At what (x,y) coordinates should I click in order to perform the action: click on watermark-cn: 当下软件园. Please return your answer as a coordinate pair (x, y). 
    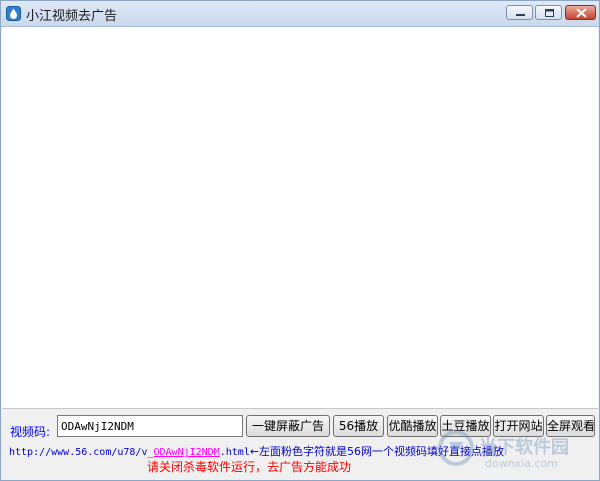
    Looking at the image, I should click on (524, 447).